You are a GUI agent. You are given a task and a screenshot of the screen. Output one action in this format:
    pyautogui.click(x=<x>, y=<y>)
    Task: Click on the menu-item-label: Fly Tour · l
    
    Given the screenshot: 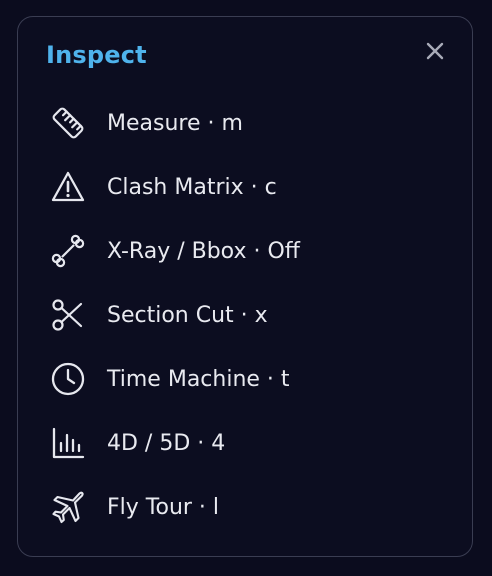 What is the action you would take?
    pyautogui.click(x=163, y=507)
    